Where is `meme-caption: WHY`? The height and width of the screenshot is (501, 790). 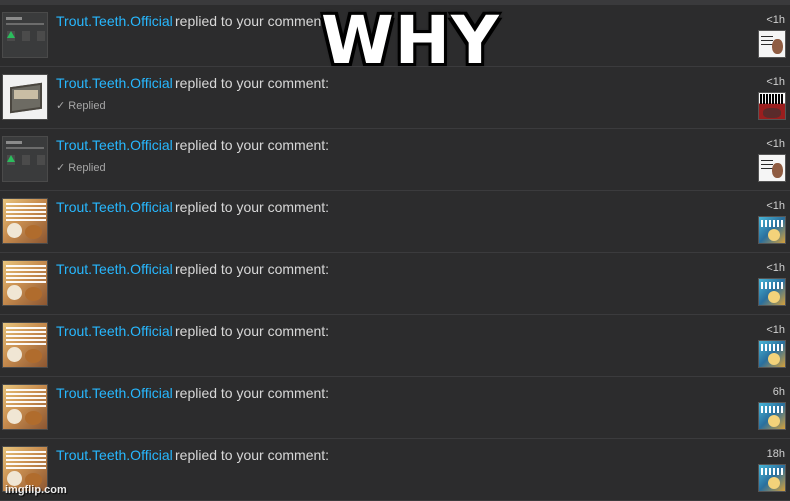
meme-caption: WHY is located at coordinates (410, 41).